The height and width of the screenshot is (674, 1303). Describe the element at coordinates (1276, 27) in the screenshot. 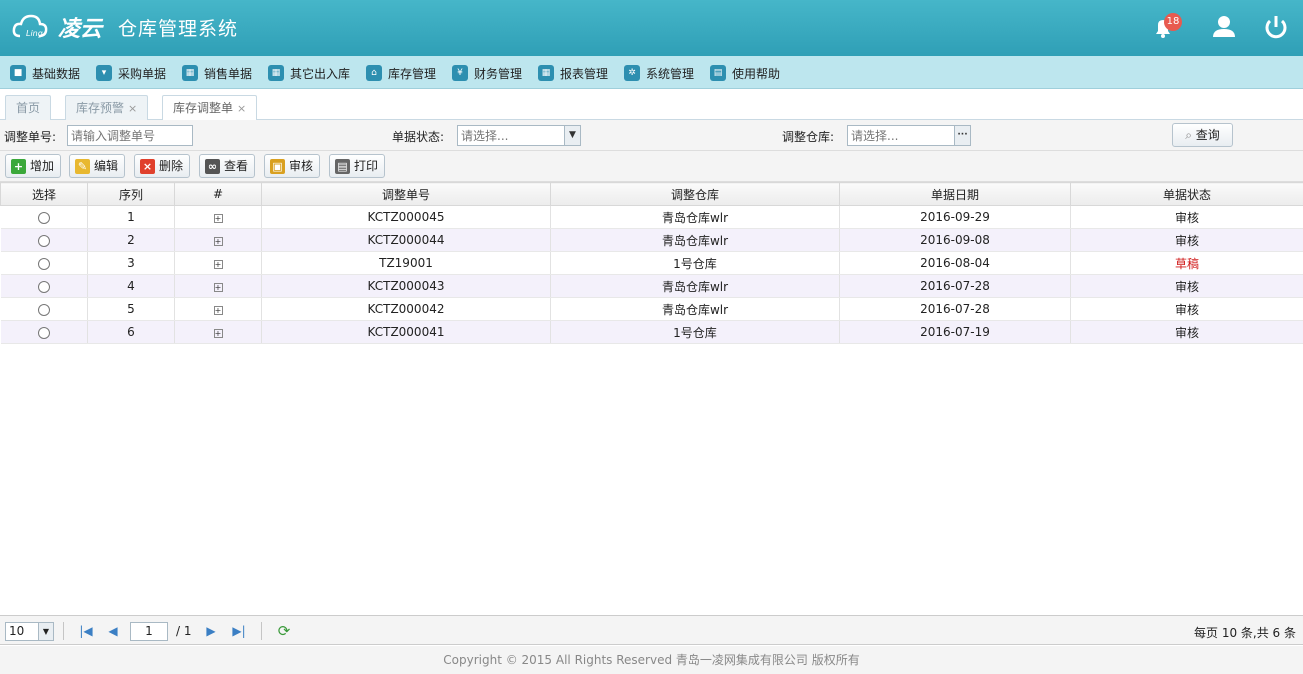

I see `power-icon` at that location.